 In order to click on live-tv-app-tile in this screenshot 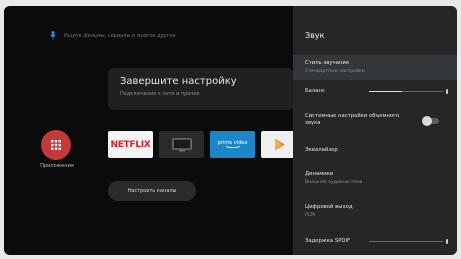, I will do `click(181, 144)`.